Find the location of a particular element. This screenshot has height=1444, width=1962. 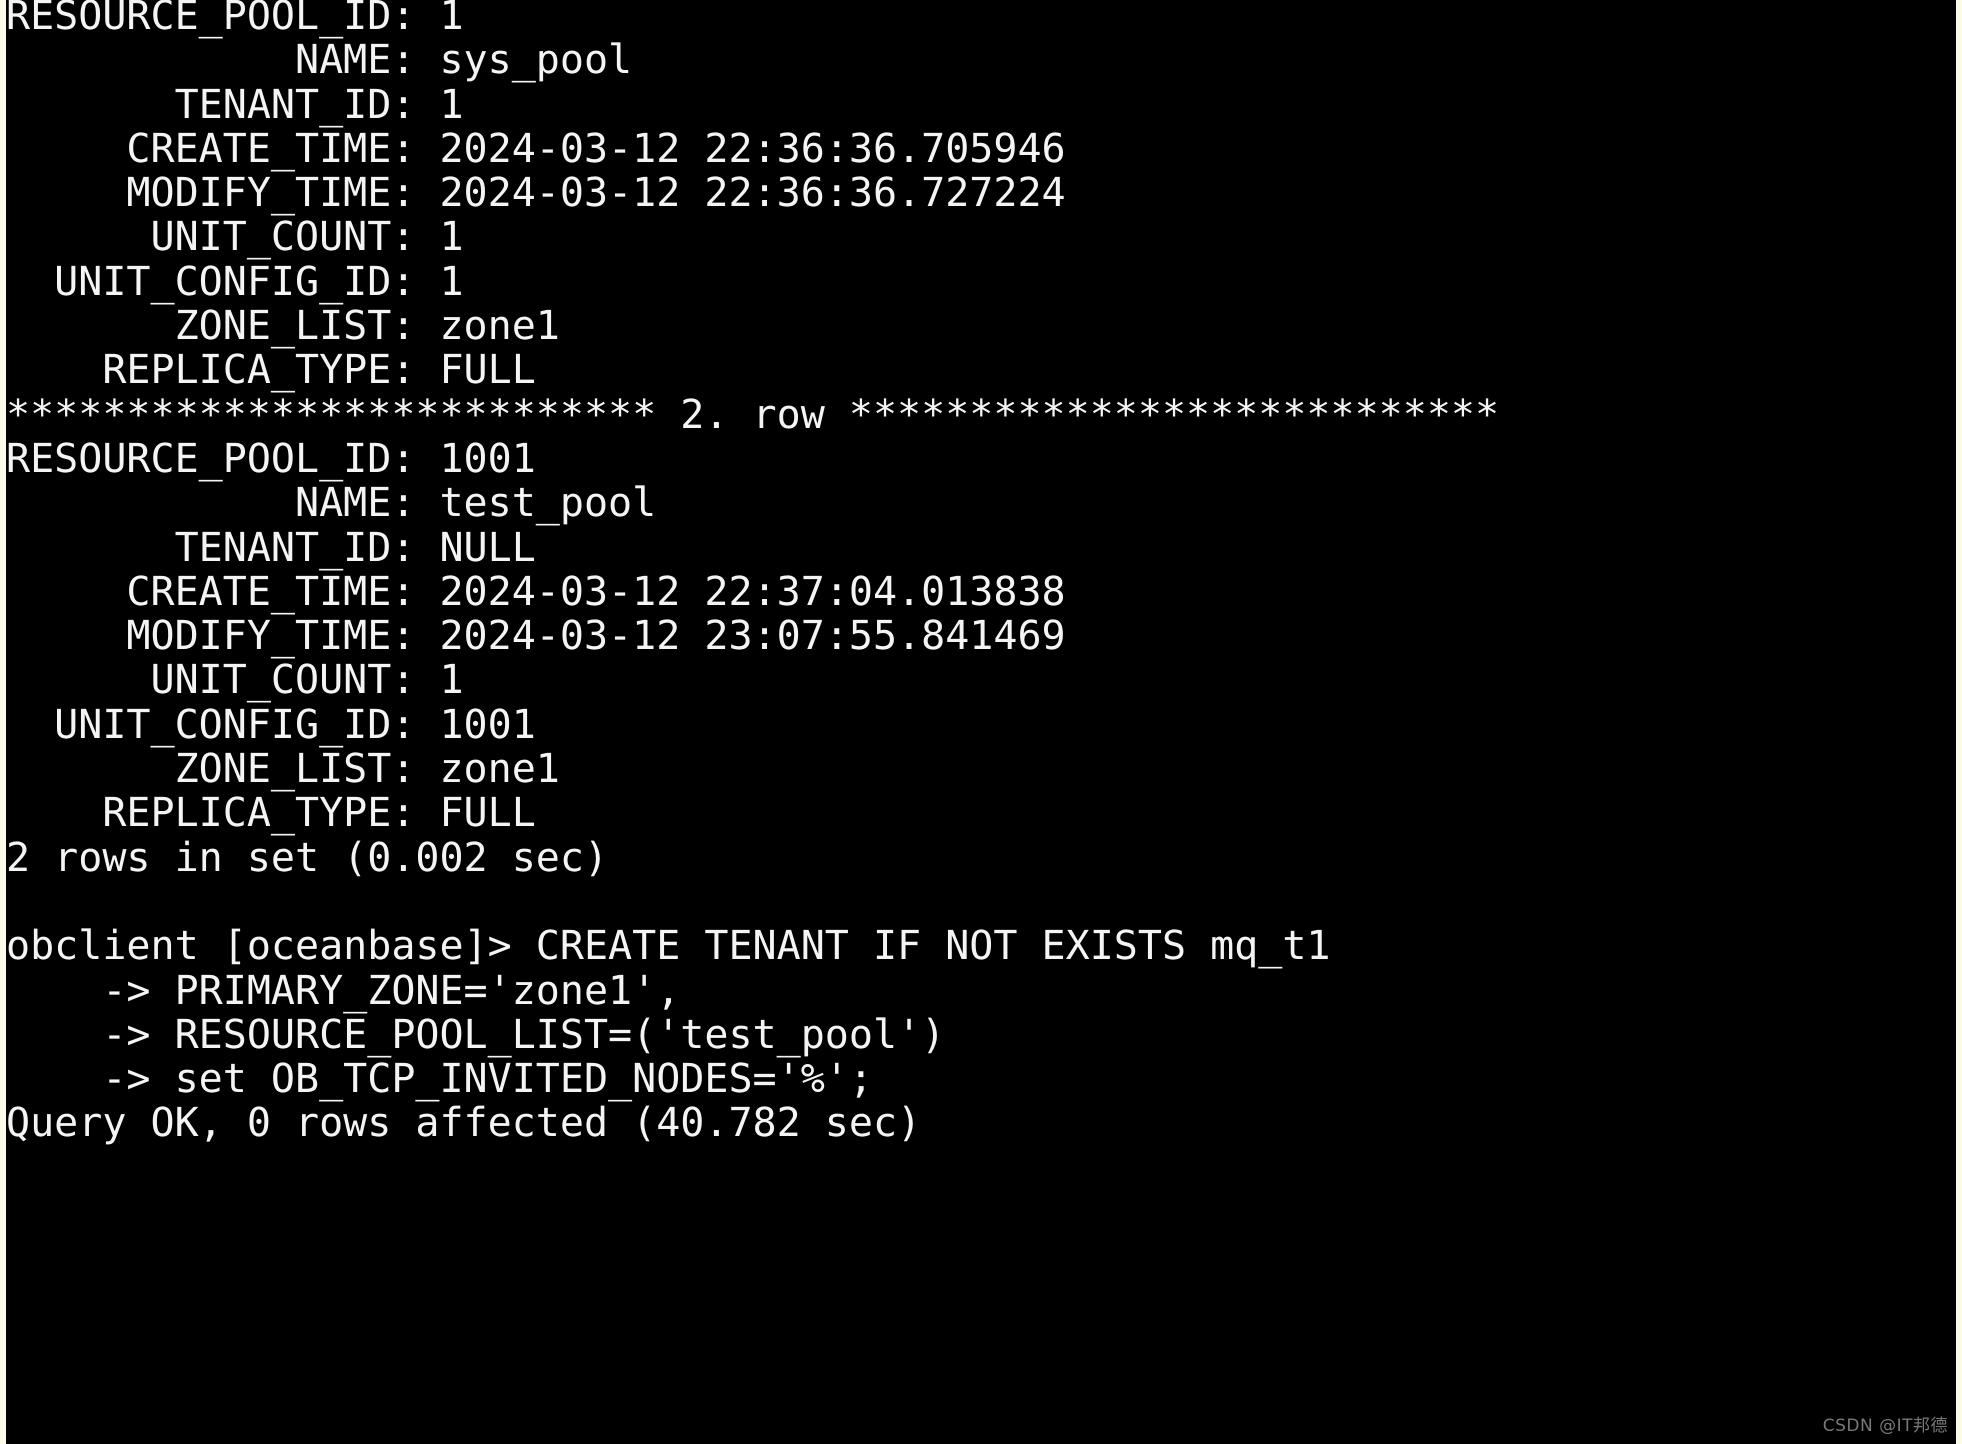

terminal-line: TENANT_ID: NULL is located at coordinates (271, 547).